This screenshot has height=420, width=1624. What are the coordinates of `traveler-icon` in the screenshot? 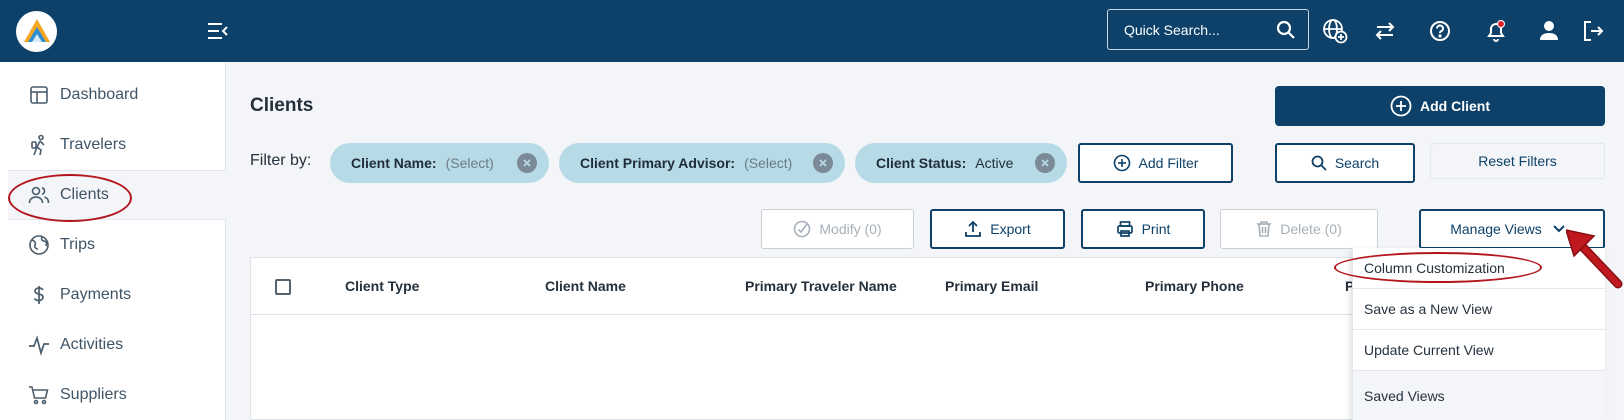 It's located at (38, 145).